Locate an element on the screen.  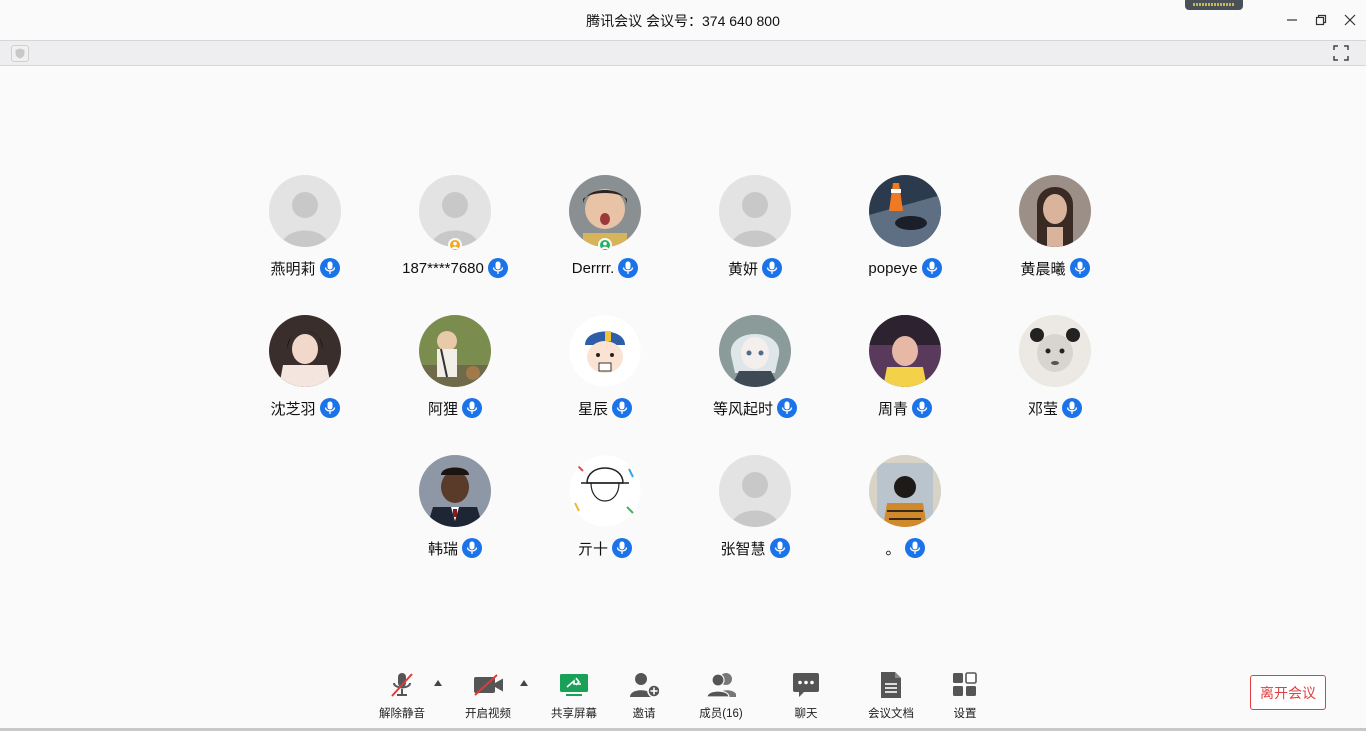
participant-name-row: 187****7680 is located at coordinates (455, 268).